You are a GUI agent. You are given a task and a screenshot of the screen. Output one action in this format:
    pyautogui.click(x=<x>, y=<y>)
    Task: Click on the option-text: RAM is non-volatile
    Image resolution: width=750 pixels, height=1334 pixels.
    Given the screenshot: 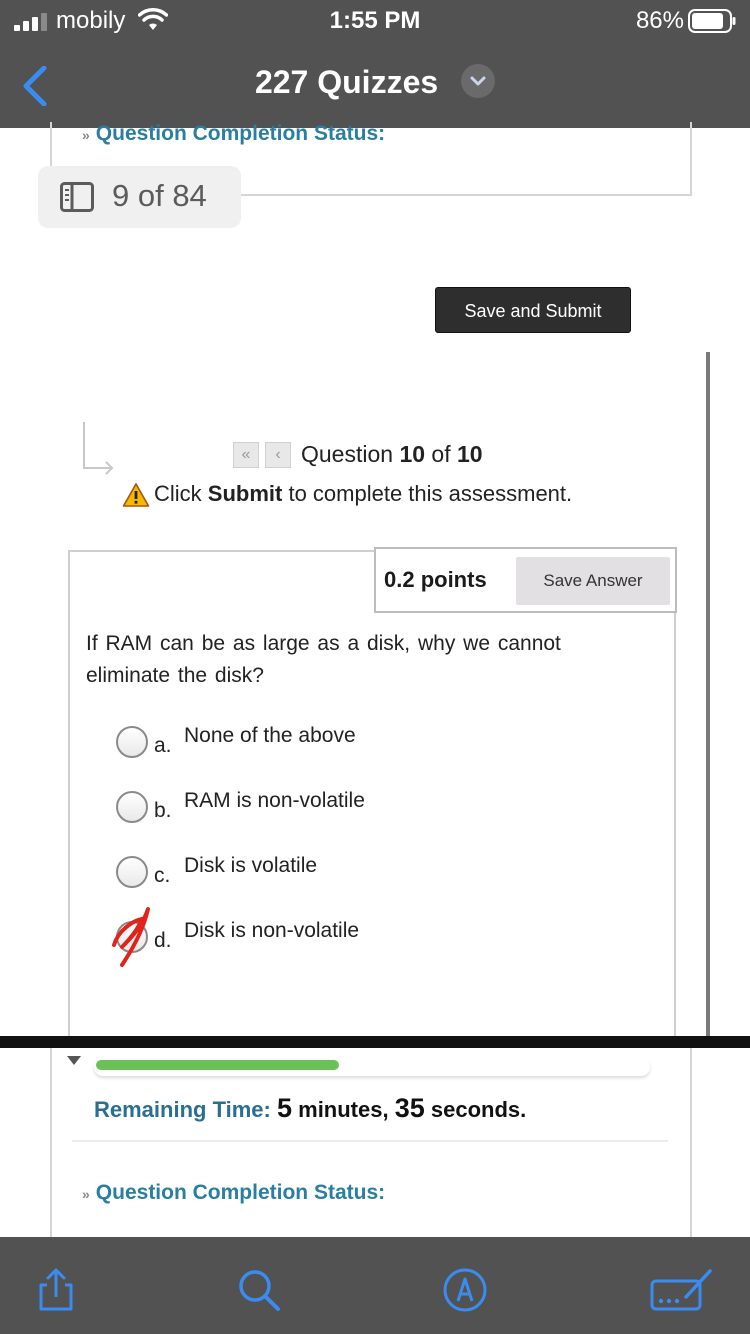 What is the action you would take?
    pyautogui.click(x=274, y=800)
    